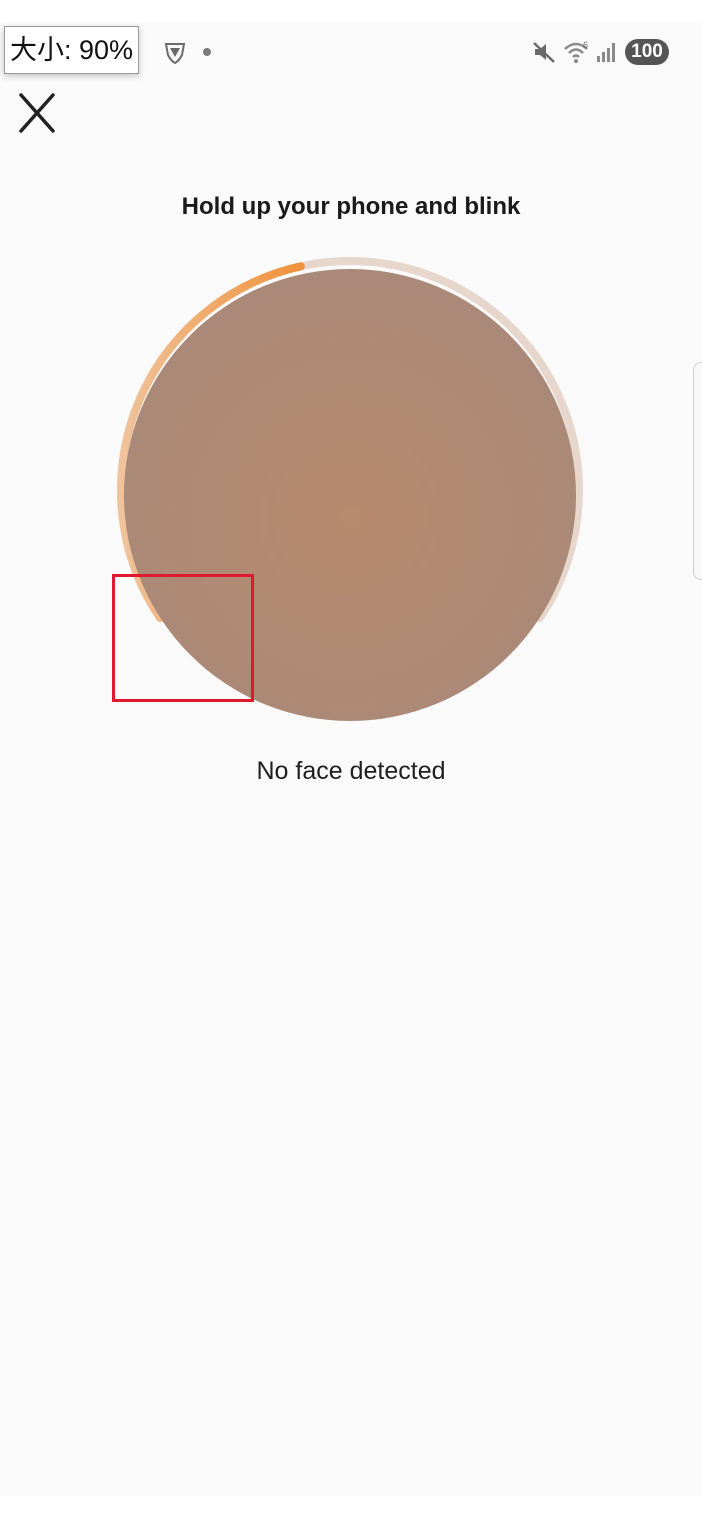 The width and height of the screenshot is (702, 1518). Describe the element at coordinates (585, 45) in the screenshot. I see `svg-text: 6` at that location.